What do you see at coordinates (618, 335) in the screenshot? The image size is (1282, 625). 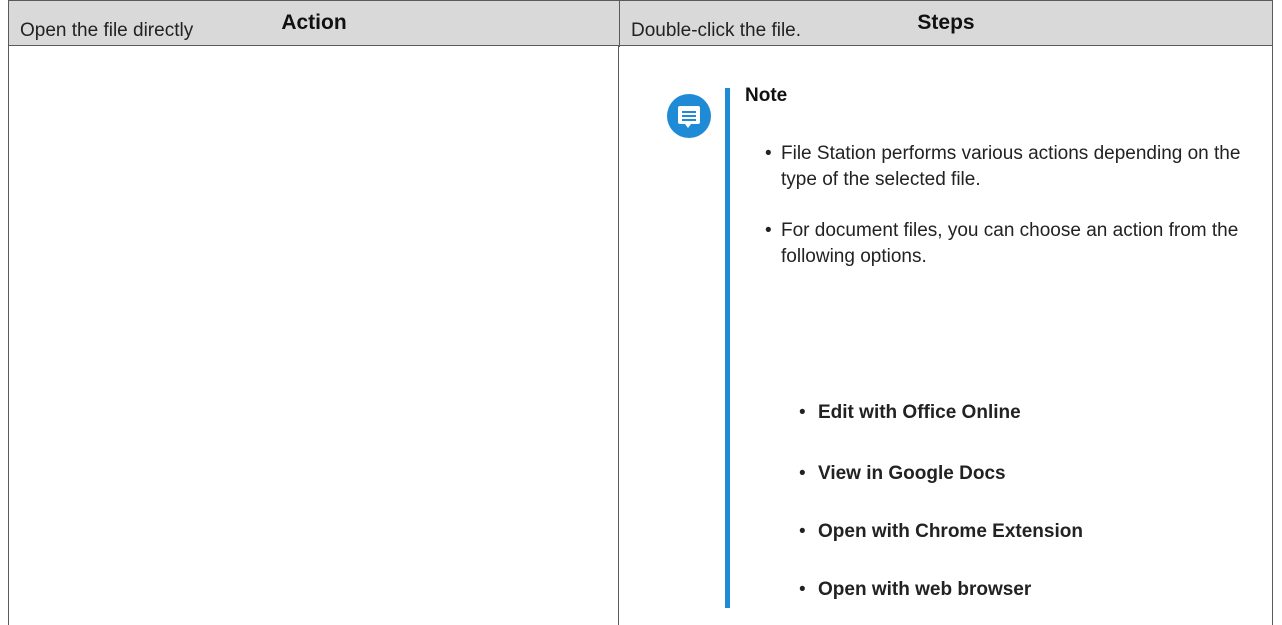 I see `column-divider` at bounding box center [618, 335].